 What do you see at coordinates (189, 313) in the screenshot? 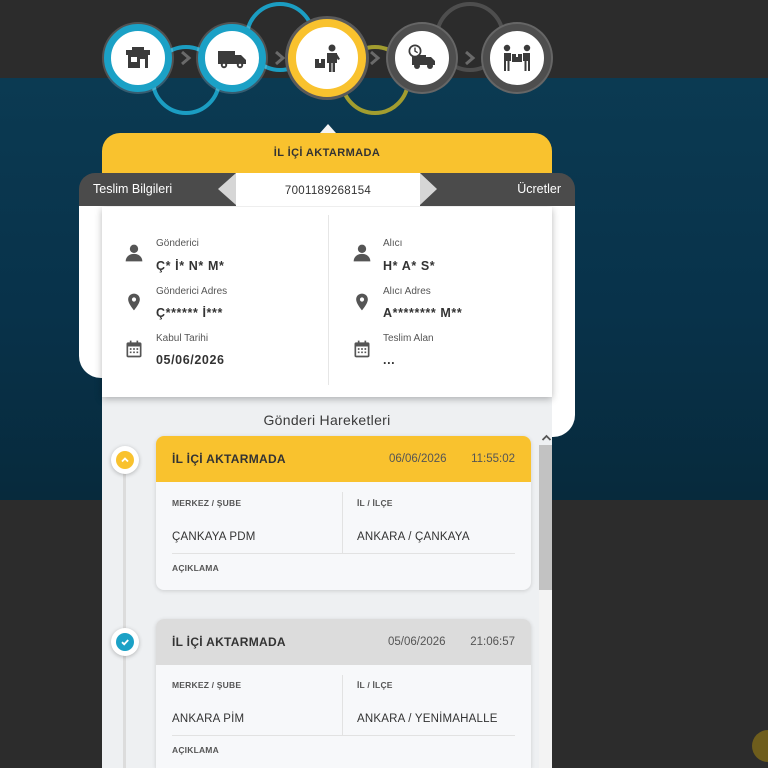
I see `sender-address-value: Ç****** İ***` at bounding box center [189, 313].